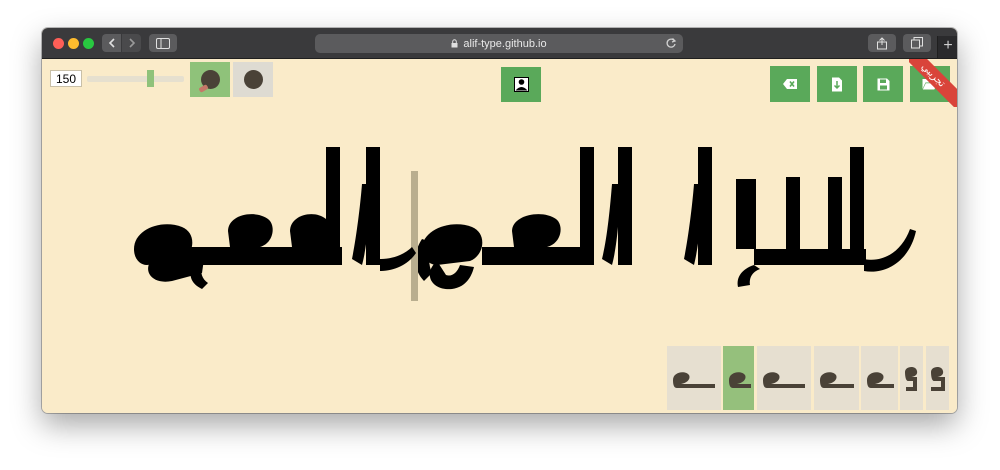 The image size is (1000, 470). I want to click on sidebar-icon, so click(163, 43).